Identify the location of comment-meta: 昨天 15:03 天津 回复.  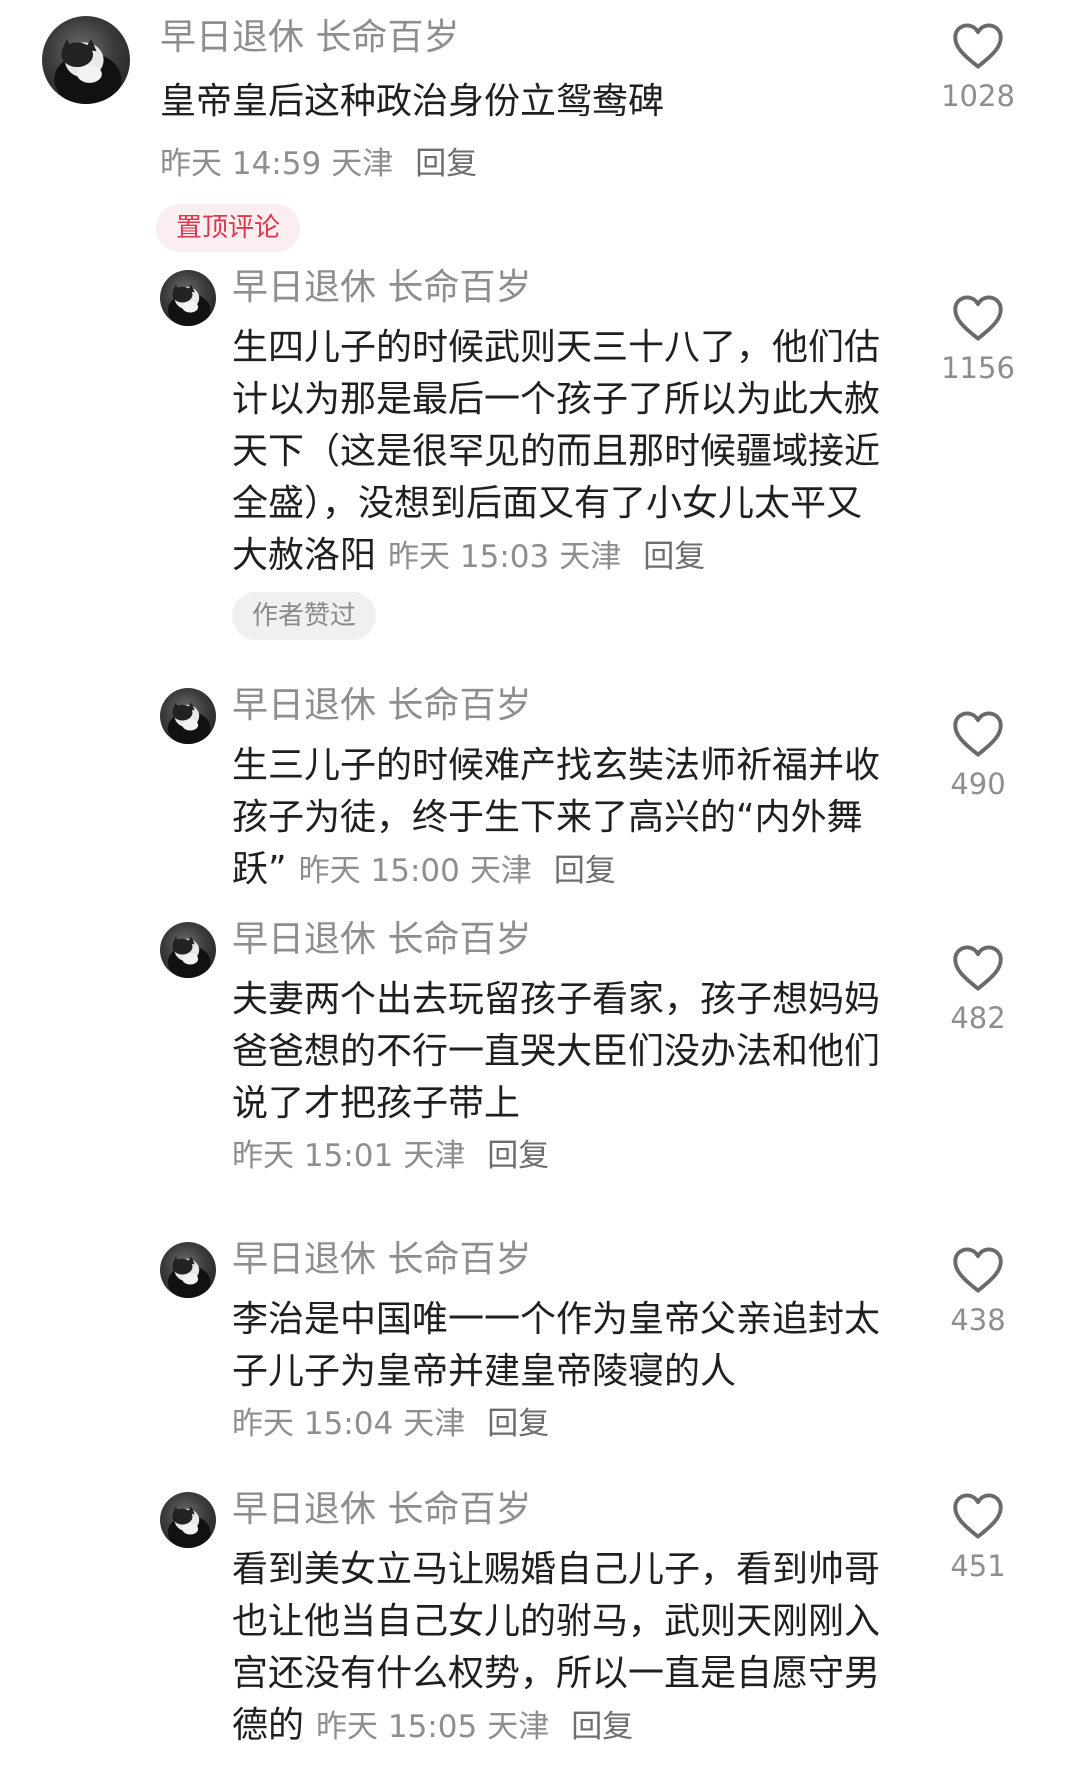
(546, 557).